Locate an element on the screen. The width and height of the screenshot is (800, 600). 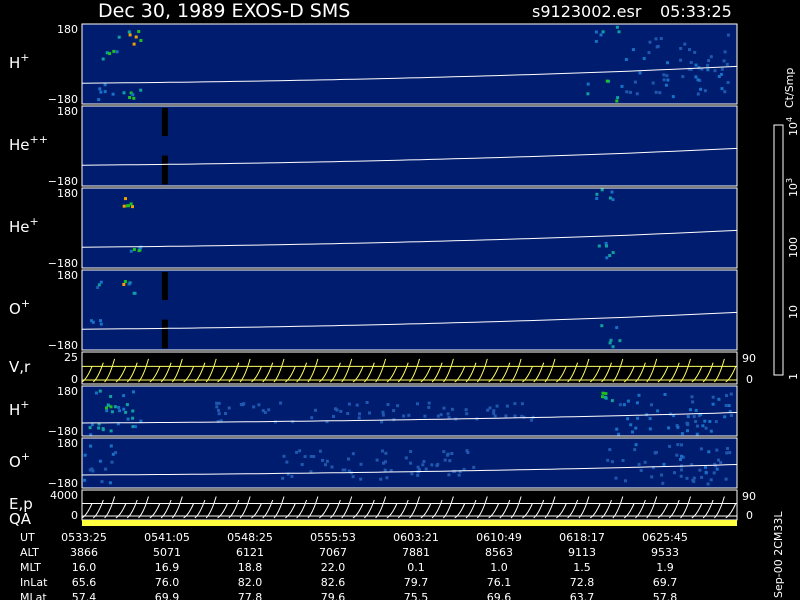
cell-mlat: 57.8 is located at coordinates (665, 595).